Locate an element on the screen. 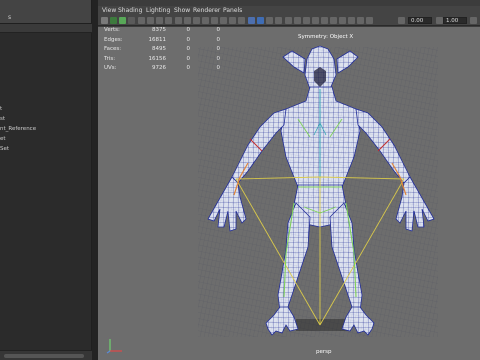 The image size is (480, 360). gamma-field: 1.00 is located at coordinates (455, 20).